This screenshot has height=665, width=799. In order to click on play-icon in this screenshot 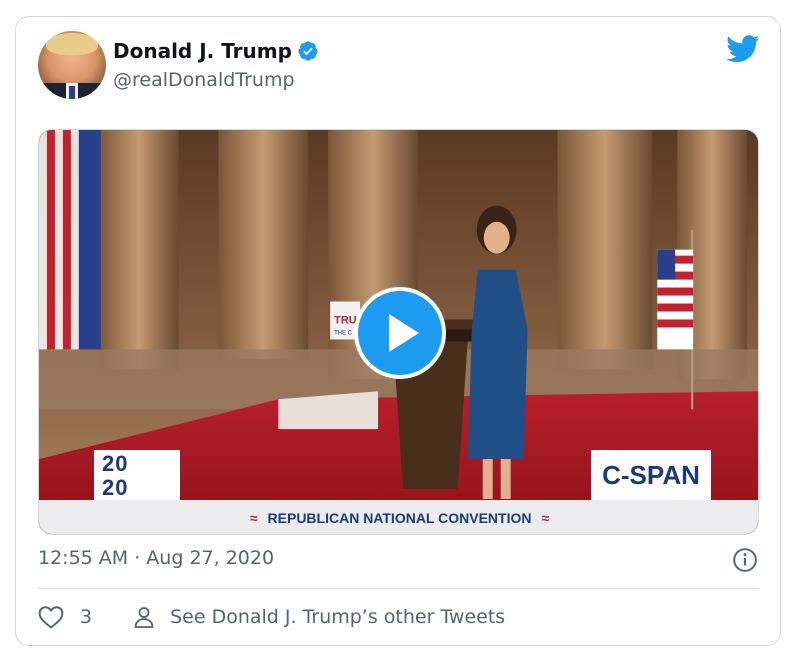, I will do `click(404, 333)`.